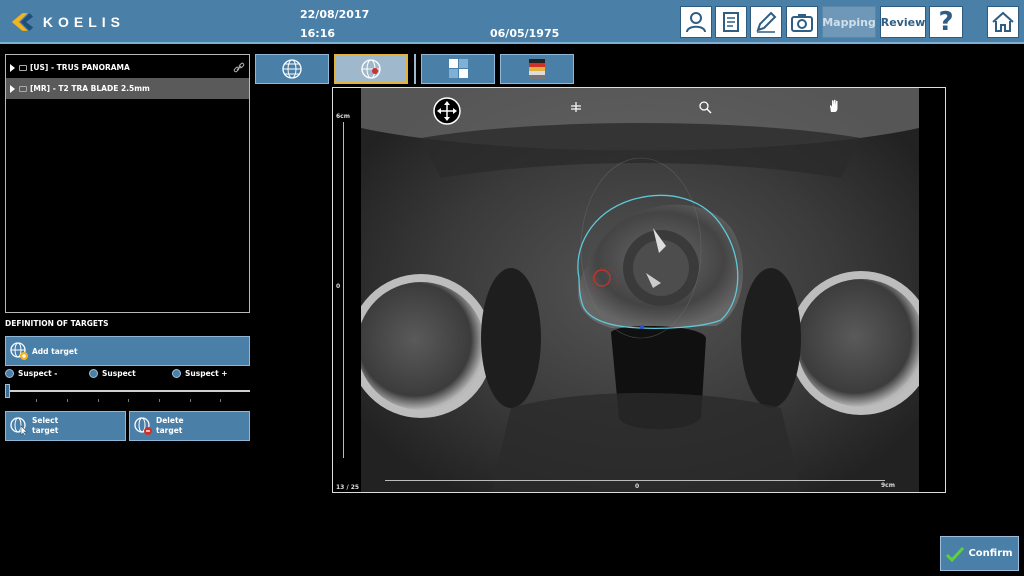  Describe the element at coordinates (990, 553) in the screenshot. I see `confirm-label: Confirm` at that location.